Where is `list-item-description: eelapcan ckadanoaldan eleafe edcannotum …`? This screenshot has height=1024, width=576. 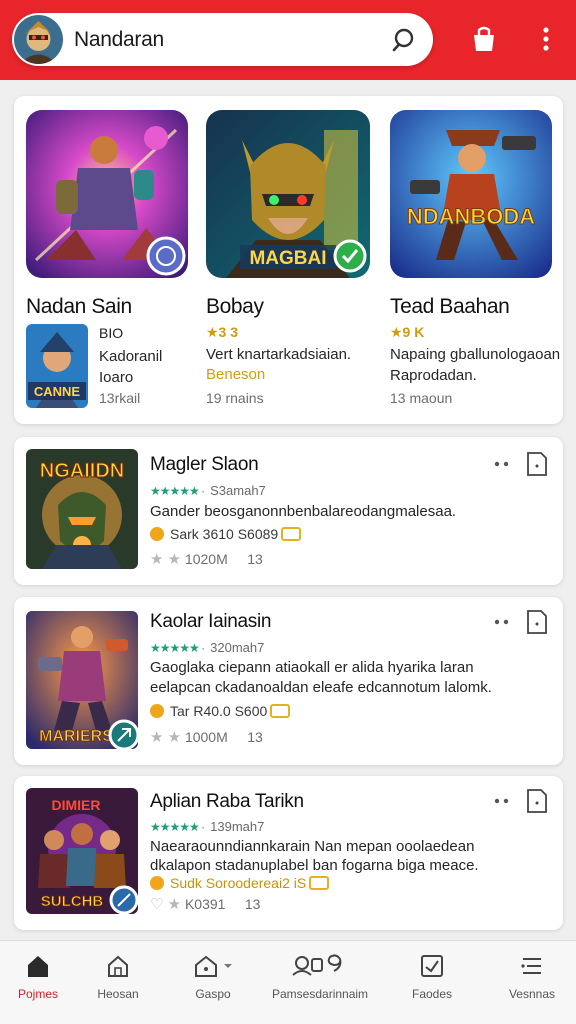 list-item-description: eelapcan ckadanoaldan eleafe edcannotum … is located at coordinates (321, 687).